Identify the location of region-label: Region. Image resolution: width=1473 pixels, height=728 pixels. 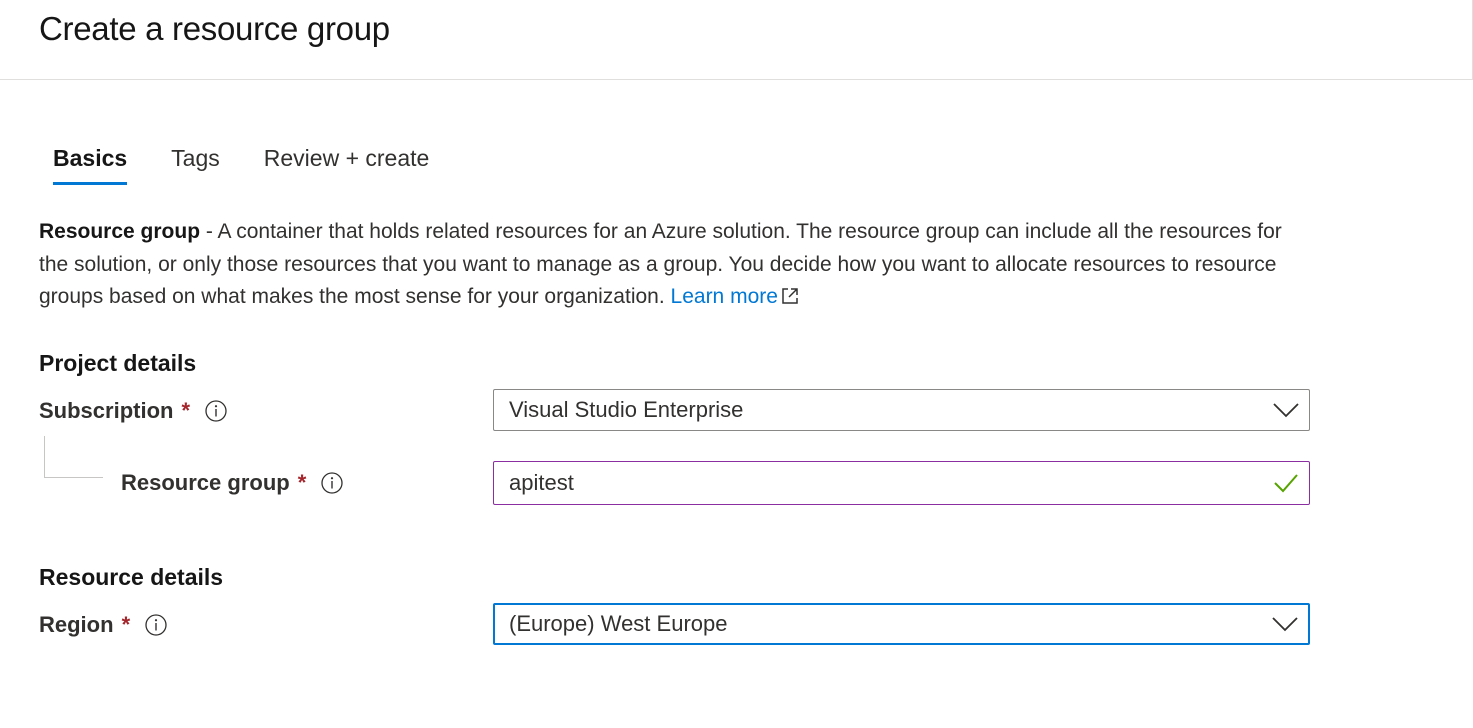
(76, 624).